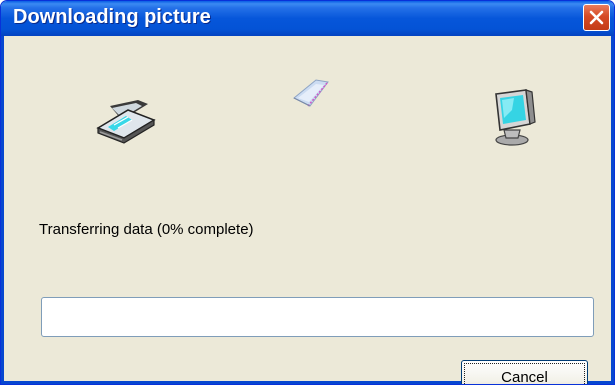 This screenshot has height=385, width=615. What do you see at coordinates (515, 117) in the screenshot?
I see `computer-icon` at bounding box center [515, 117].